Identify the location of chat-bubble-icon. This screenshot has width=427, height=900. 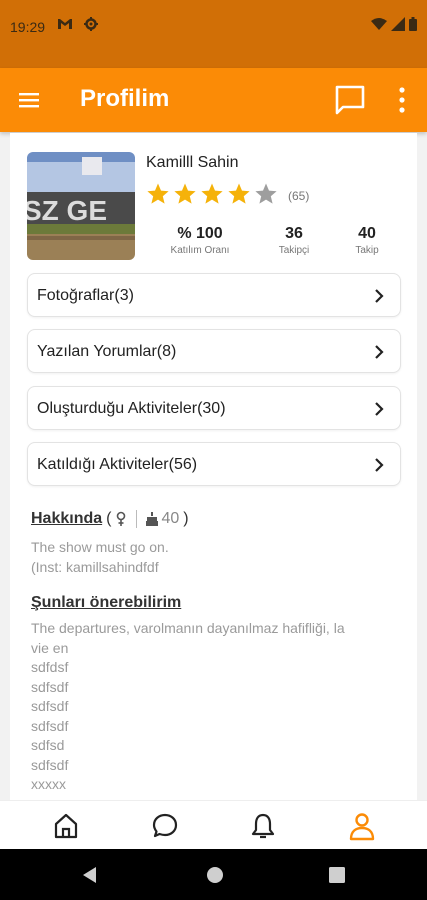
(165, 826).